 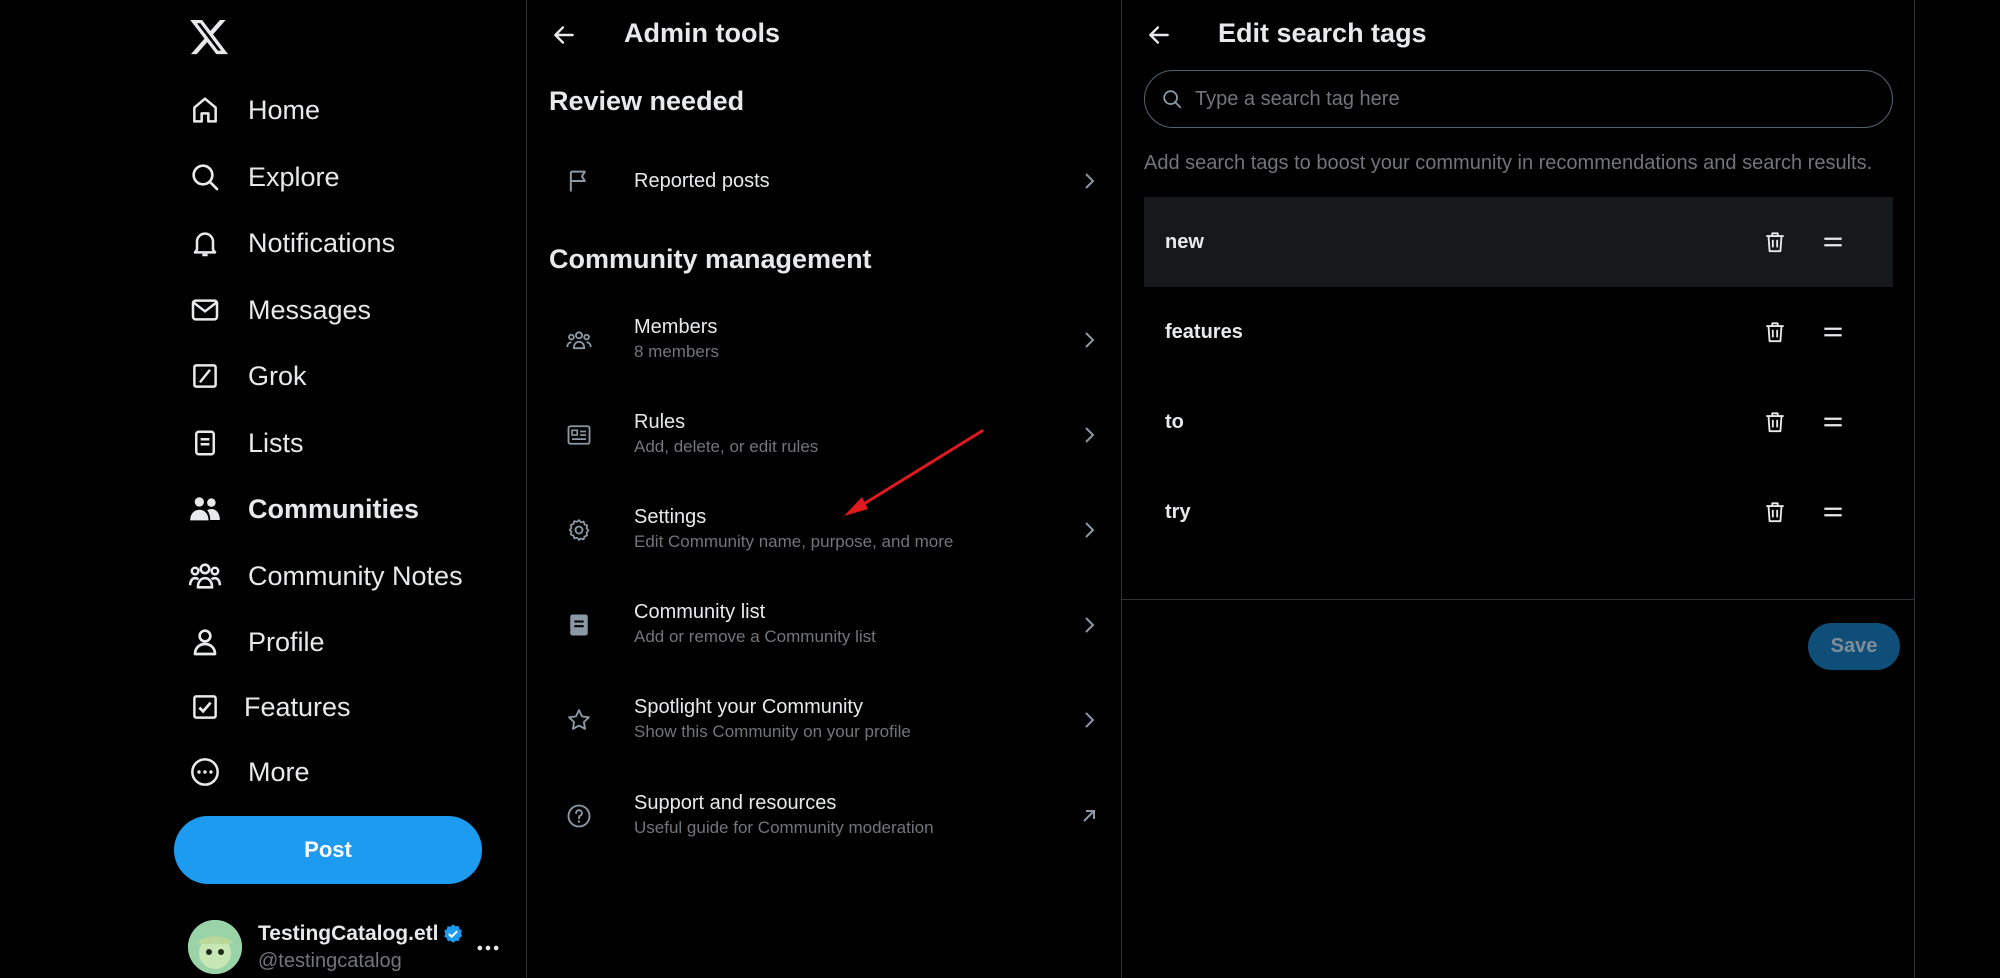 What do you see at coordinates (1089, 816) in the screenshot?
I see `external-link-icon` at bounding box center [1089, 816].